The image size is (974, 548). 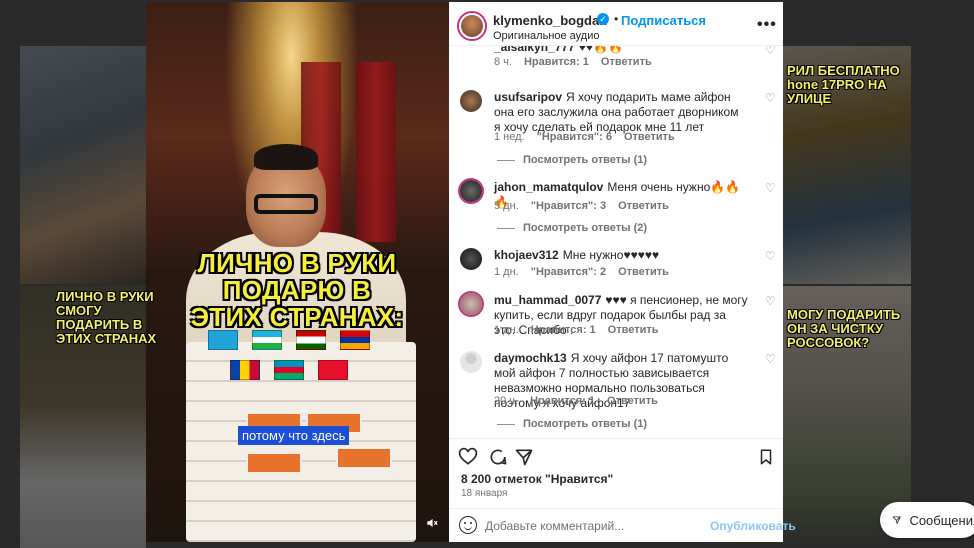 I want to click on view-replies-button: Посмотреть ответы (2), so click(x=572, y=228).